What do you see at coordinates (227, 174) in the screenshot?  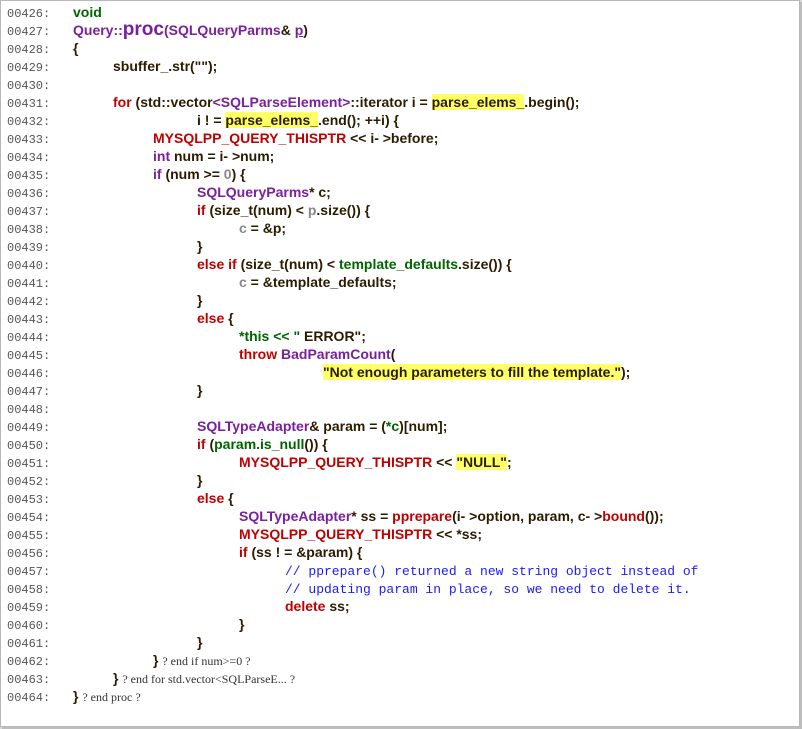 I see `code-token: 0` at bounding box center [227, 174].